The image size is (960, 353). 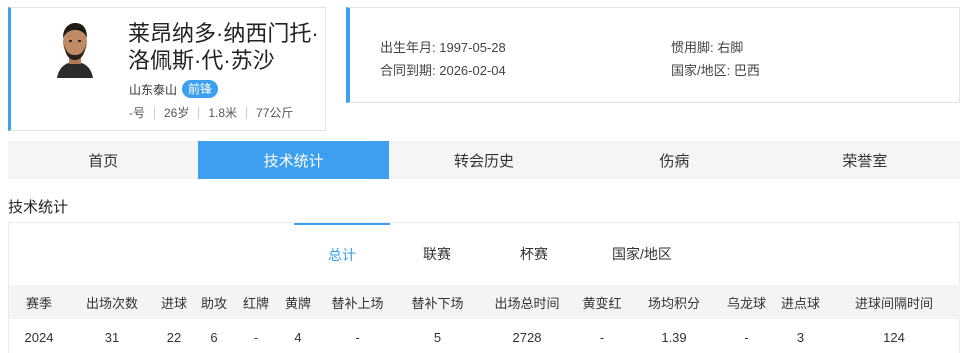 What do you see at coordinates (472, 70) in the screenshot?
I see `contract-value: 2026-02-04` at bounding box center [472, 70].